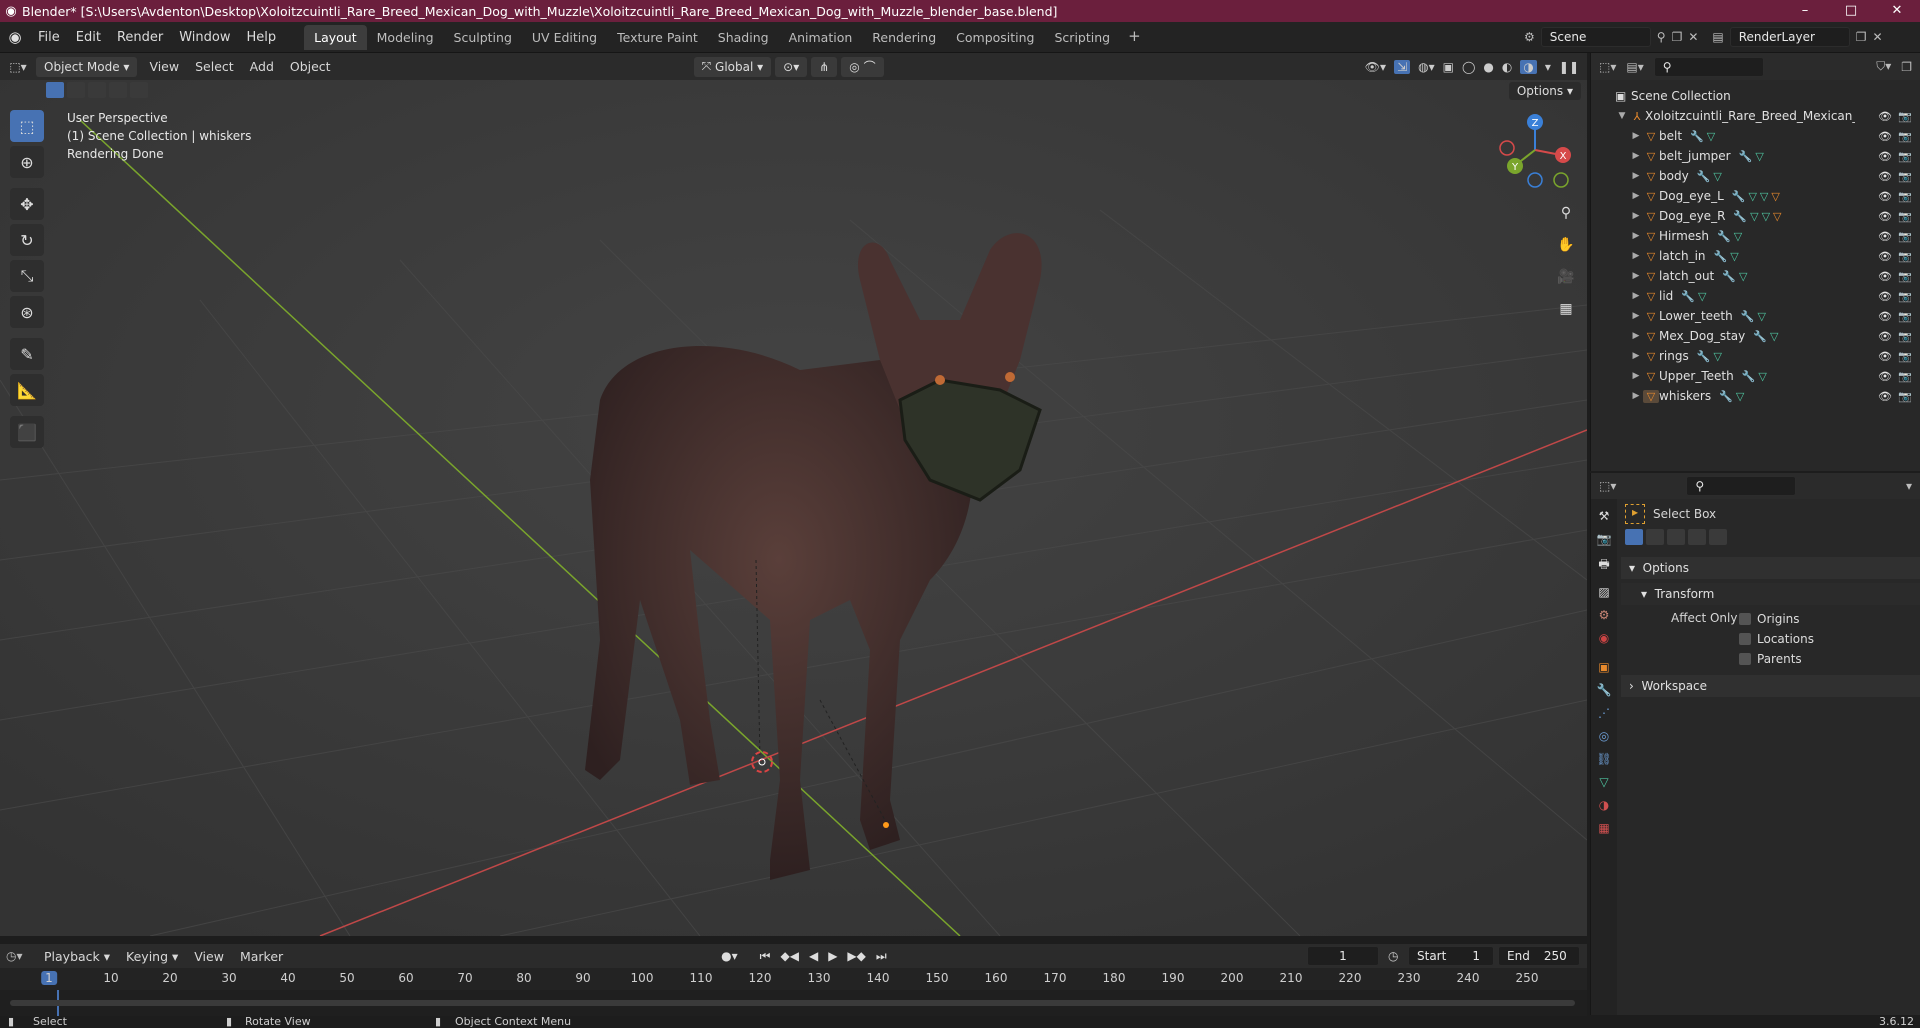 This screenshot has width=1920, height=1028. What do you see at coordinates (55, 90) in the screenshot?
I see `select-new-button` at bounding box center [55, 90].